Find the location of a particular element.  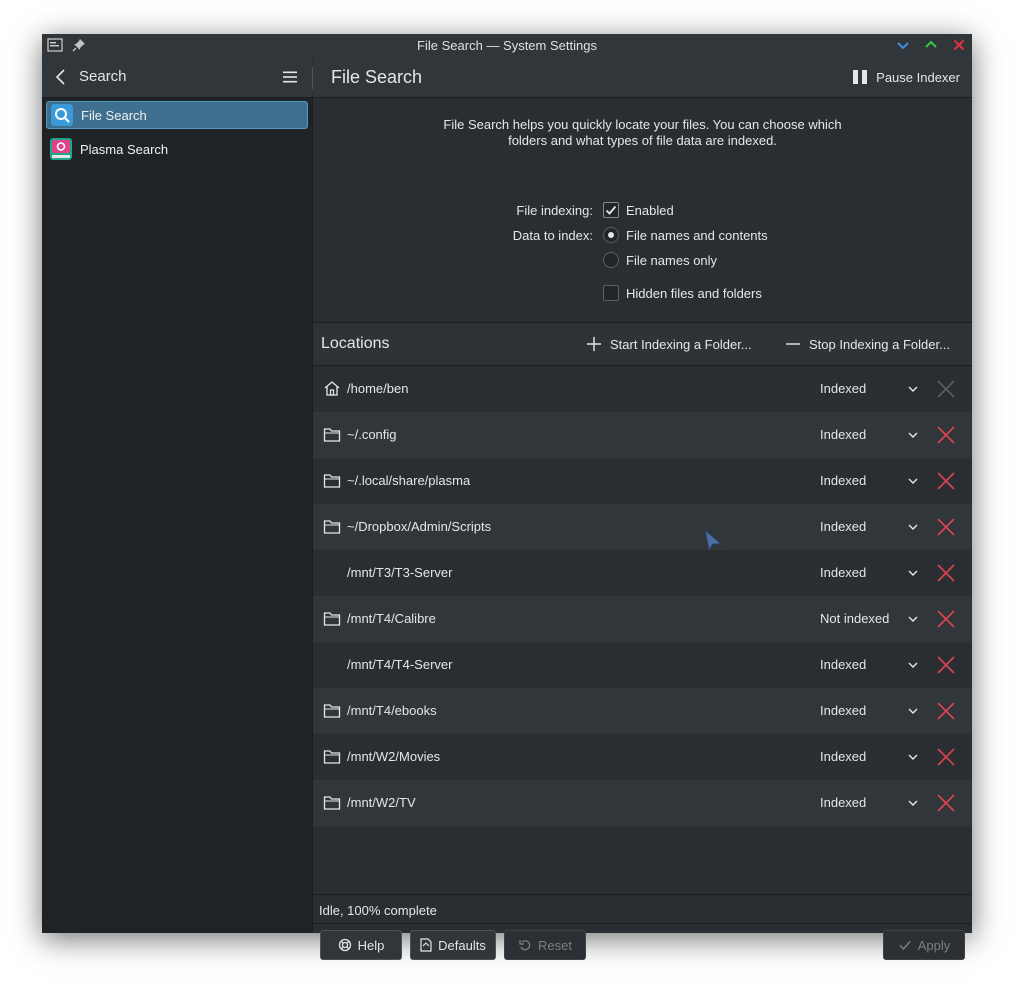

sidebar-header: Search is located at coordinates (177, 77).